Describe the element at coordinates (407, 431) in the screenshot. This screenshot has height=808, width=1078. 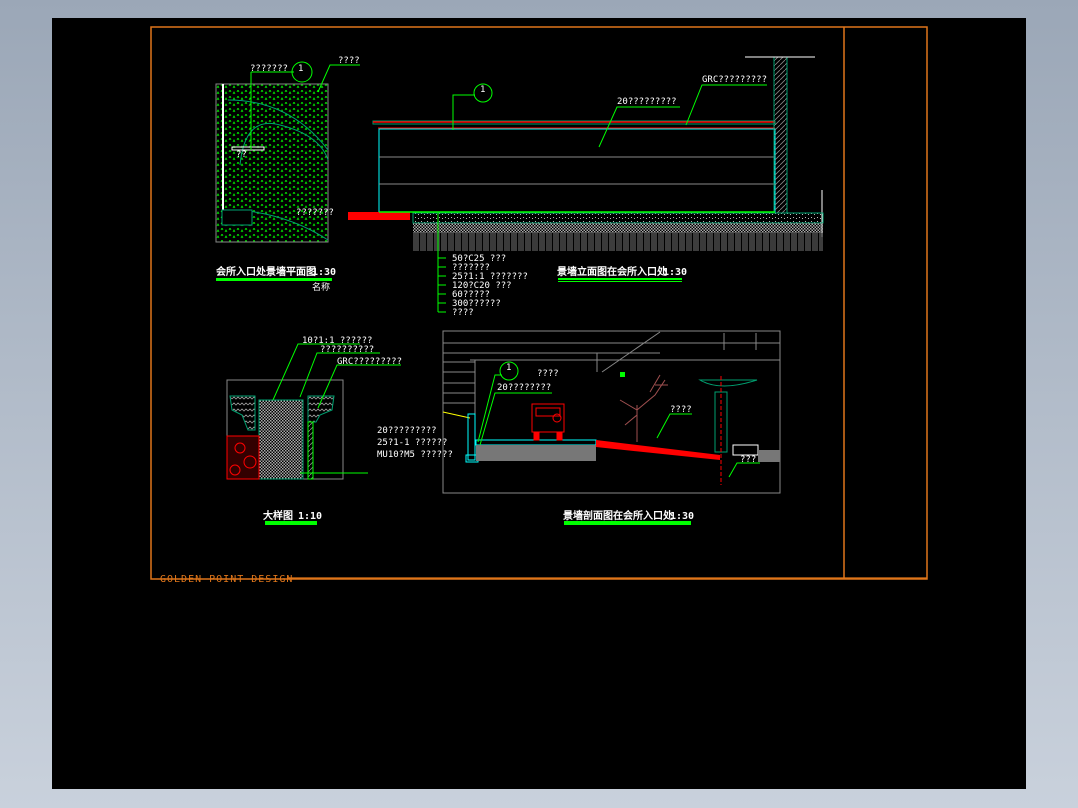
I see `detail-side-1: 20?????????` at that location.